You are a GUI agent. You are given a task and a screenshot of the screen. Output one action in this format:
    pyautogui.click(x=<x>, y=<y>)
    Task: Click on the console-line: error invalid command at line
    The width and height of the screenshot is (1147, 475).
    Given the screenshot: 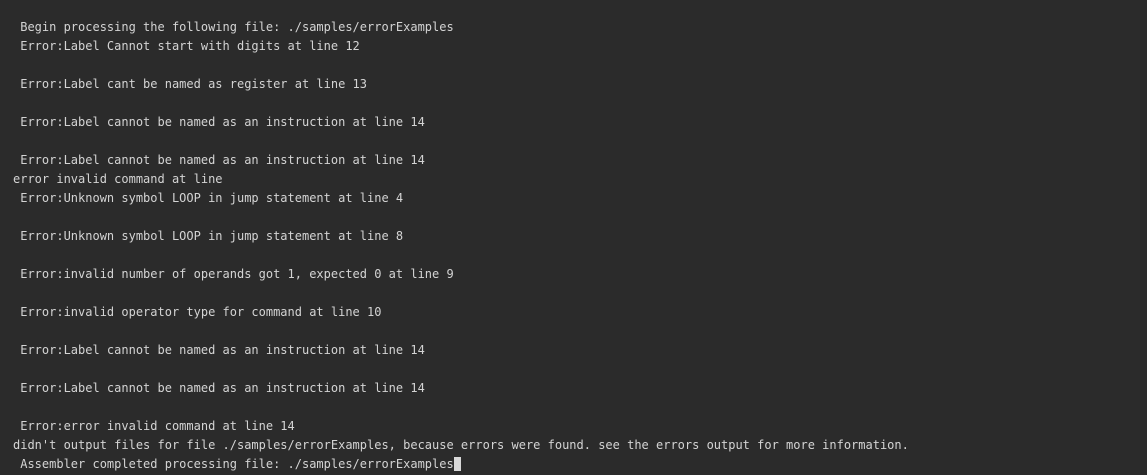 What is the action you would take?
    pyautogui.click(x=118, y=179)
    